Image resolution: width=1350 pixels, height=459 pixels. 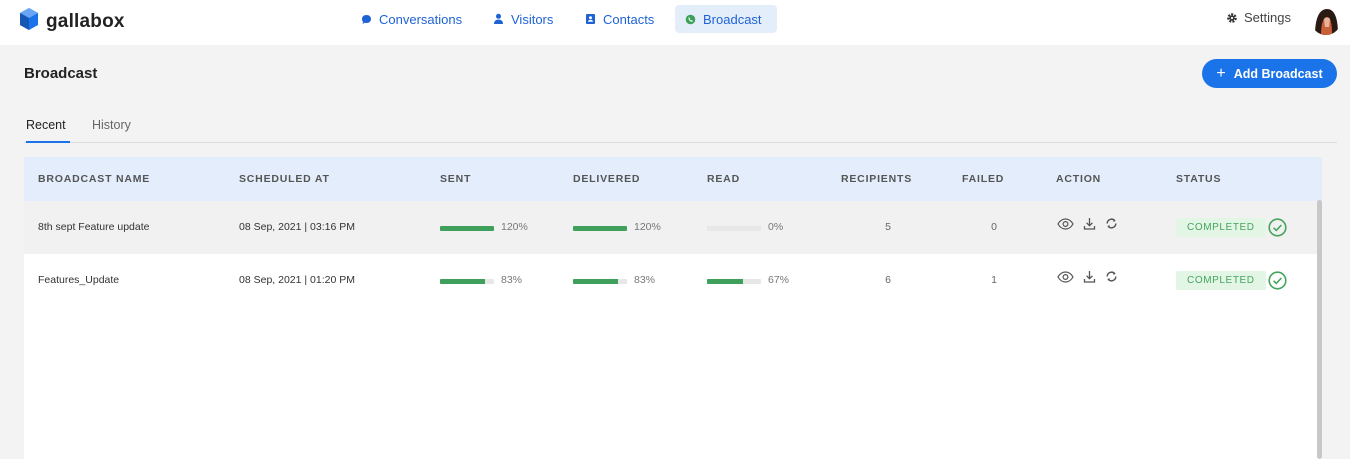 What do you see at coordinates (1232, 18) in the screenshot?
I see `gear-icon` at bounding box center [1232, 18].